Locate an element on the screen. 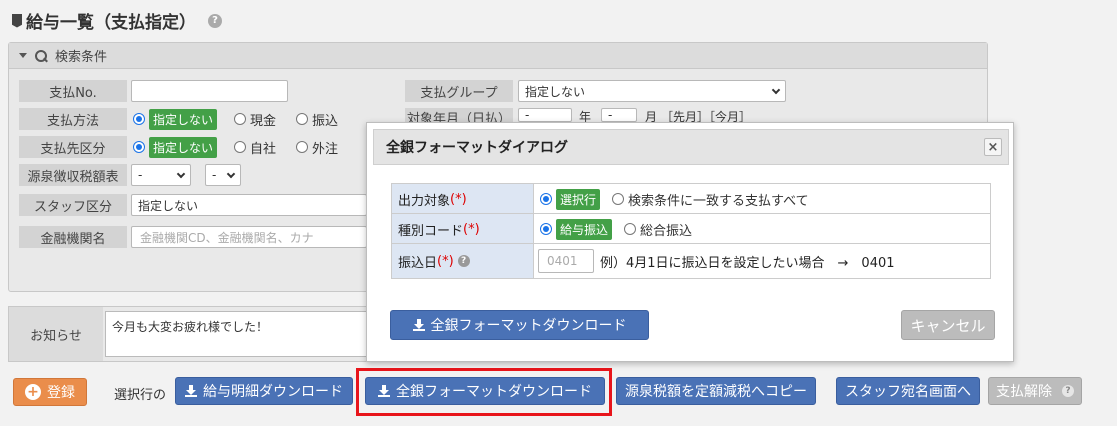 The width and height of the screenshot is (1117, 426). page-title-text: 給与一覧（支払指定） is located at coordinates (111, 23).